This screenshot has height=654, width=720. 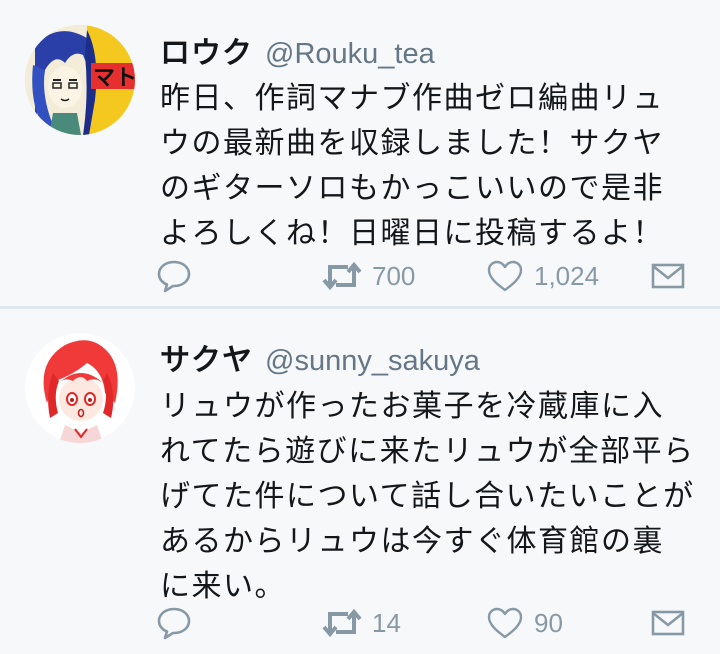 What do you see at coordinates (394, 275) in the screenshot?
I see `retweet-count: 700` at bounding box center [394, 275].